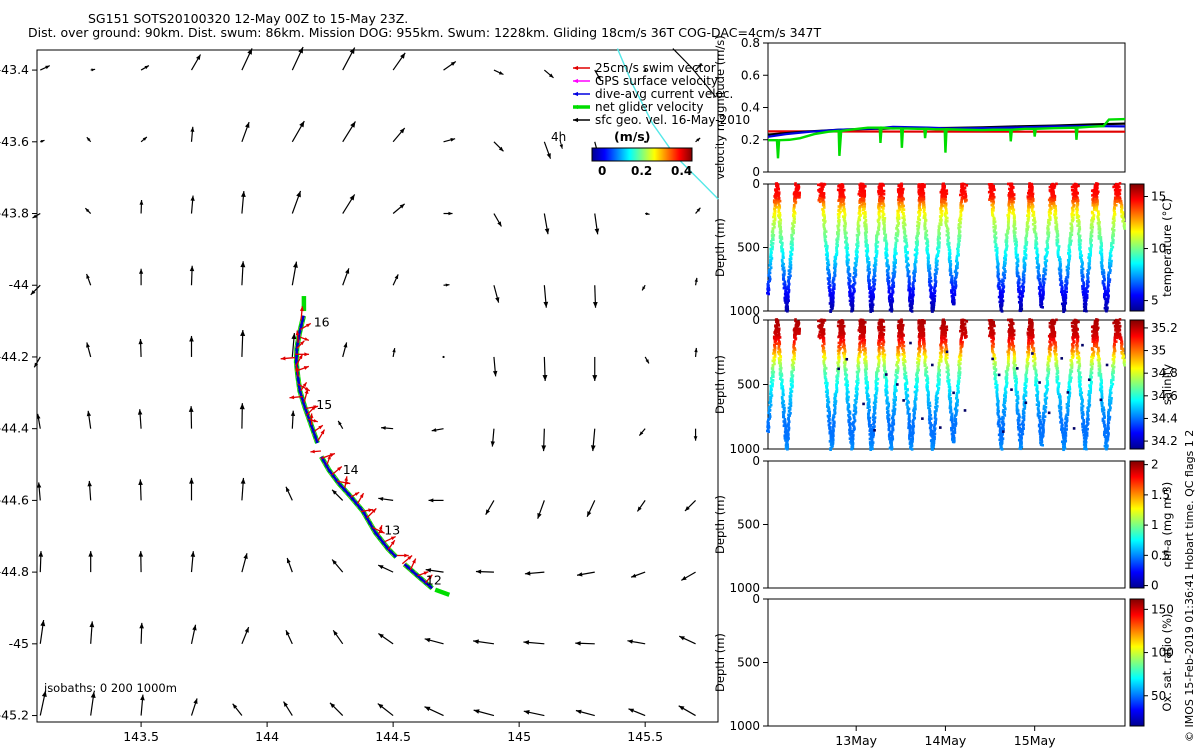  I want to click on colorbar-temperature: 51015temperature (°C), so click(1151, 247).